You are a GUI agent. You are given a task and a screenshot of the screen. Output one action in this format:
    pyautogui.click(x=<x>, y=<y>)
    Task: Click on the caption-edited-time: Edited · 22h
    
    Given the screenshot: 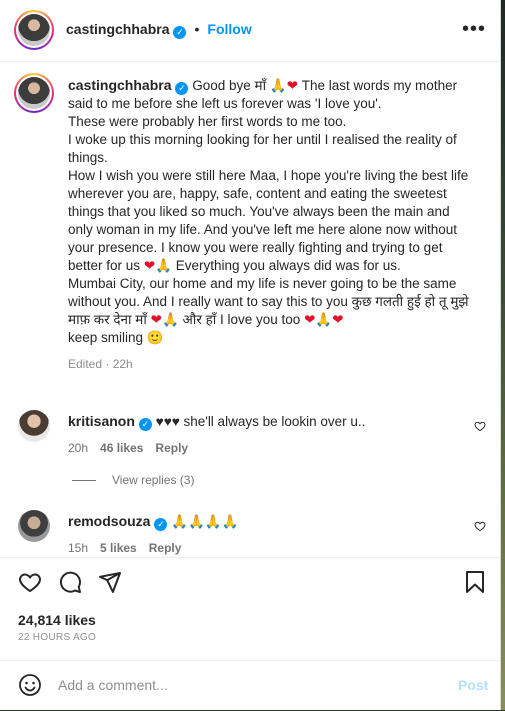 What is the action you would take?
    pyautogui.click(x=270, y=364)
    